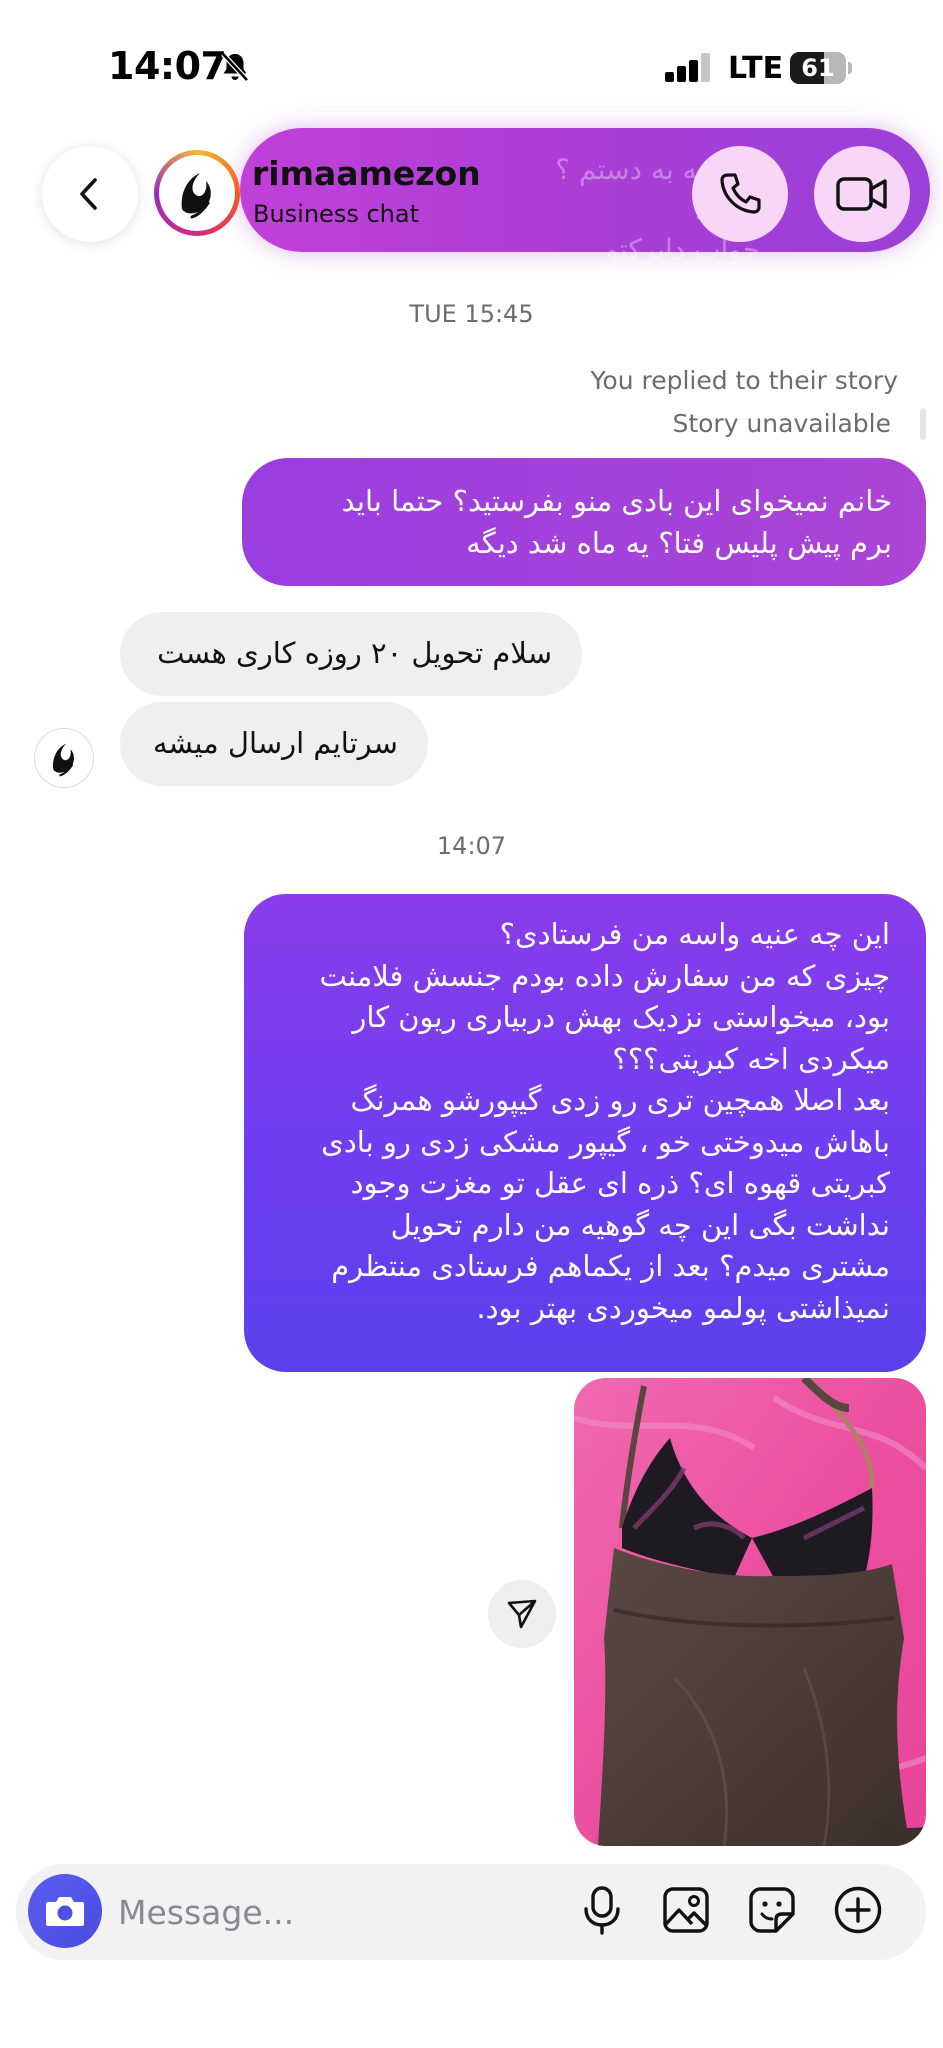  What do you see at coordinates (274, 744) in the screenshot?
I see `incoming-message: سرتایم ارسال میشه` at bounding box center [274, 744].